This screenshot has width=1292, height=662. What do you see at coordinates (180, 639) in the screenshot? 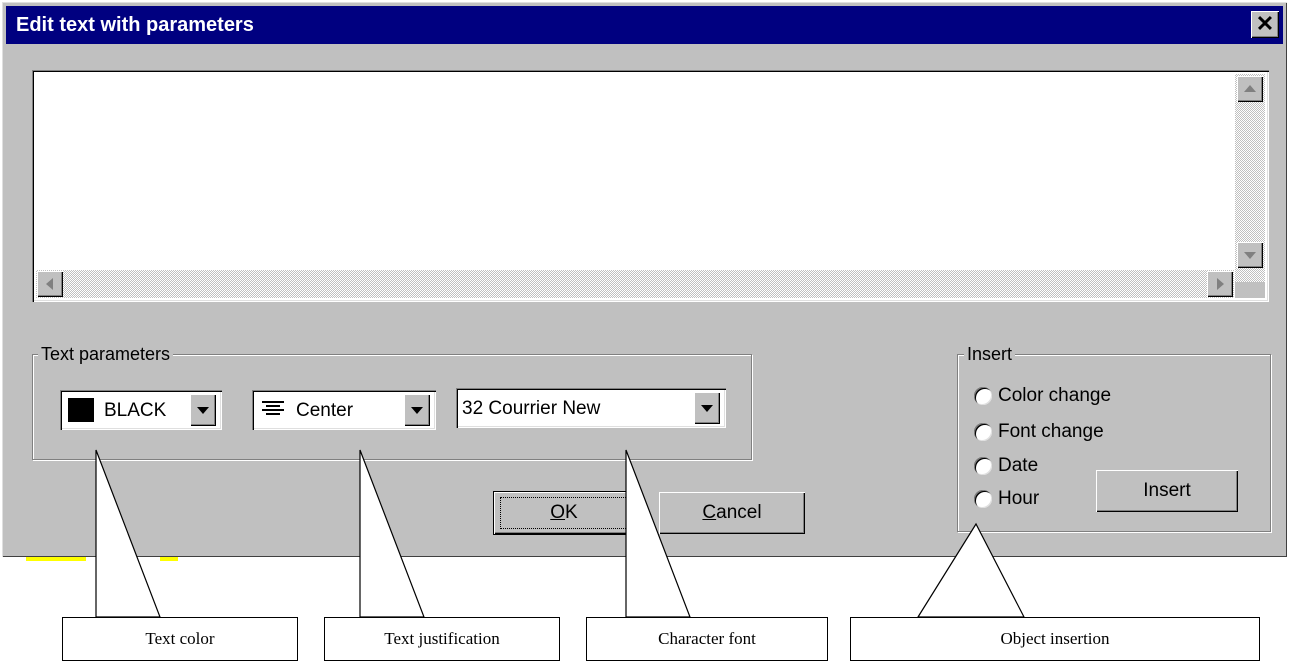
I see `callout-text-color: Text color` at bounding box center [180, 639].